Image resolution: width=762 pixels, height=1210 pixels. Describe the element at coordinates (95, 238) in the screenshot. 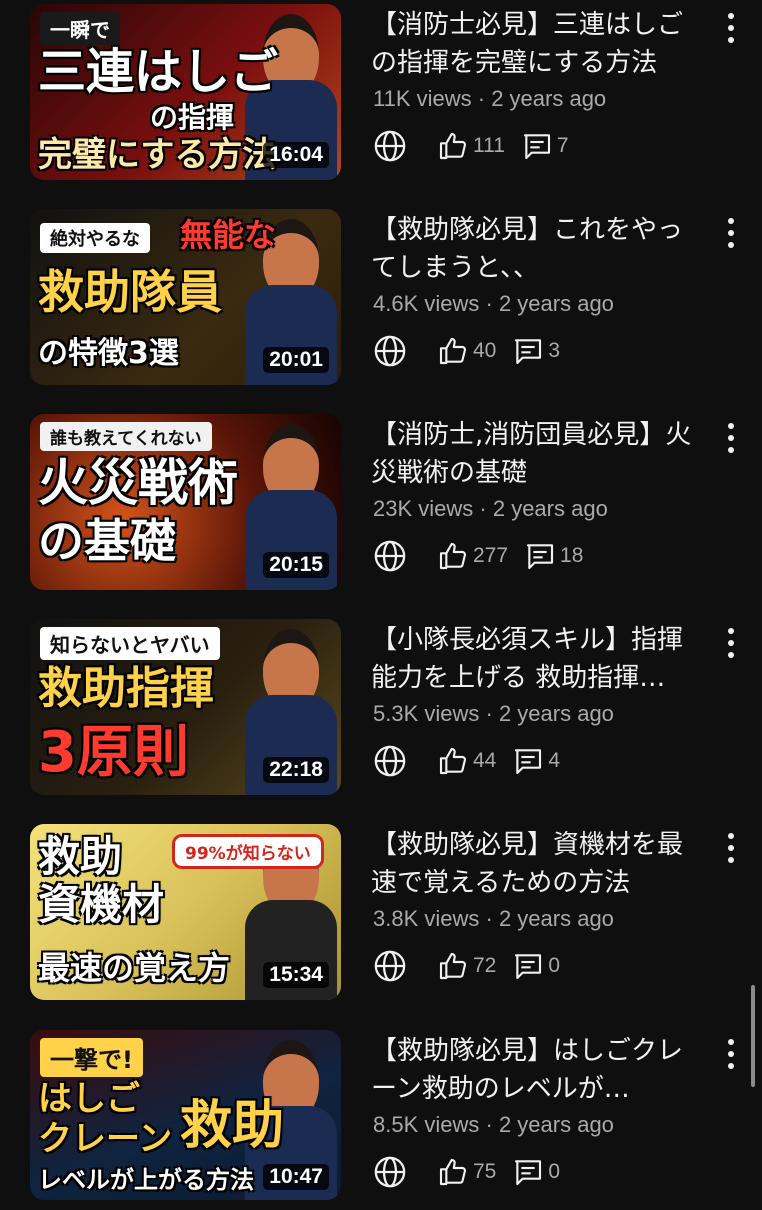

I see `thumbnail-text: 絶対やるな` at that location.